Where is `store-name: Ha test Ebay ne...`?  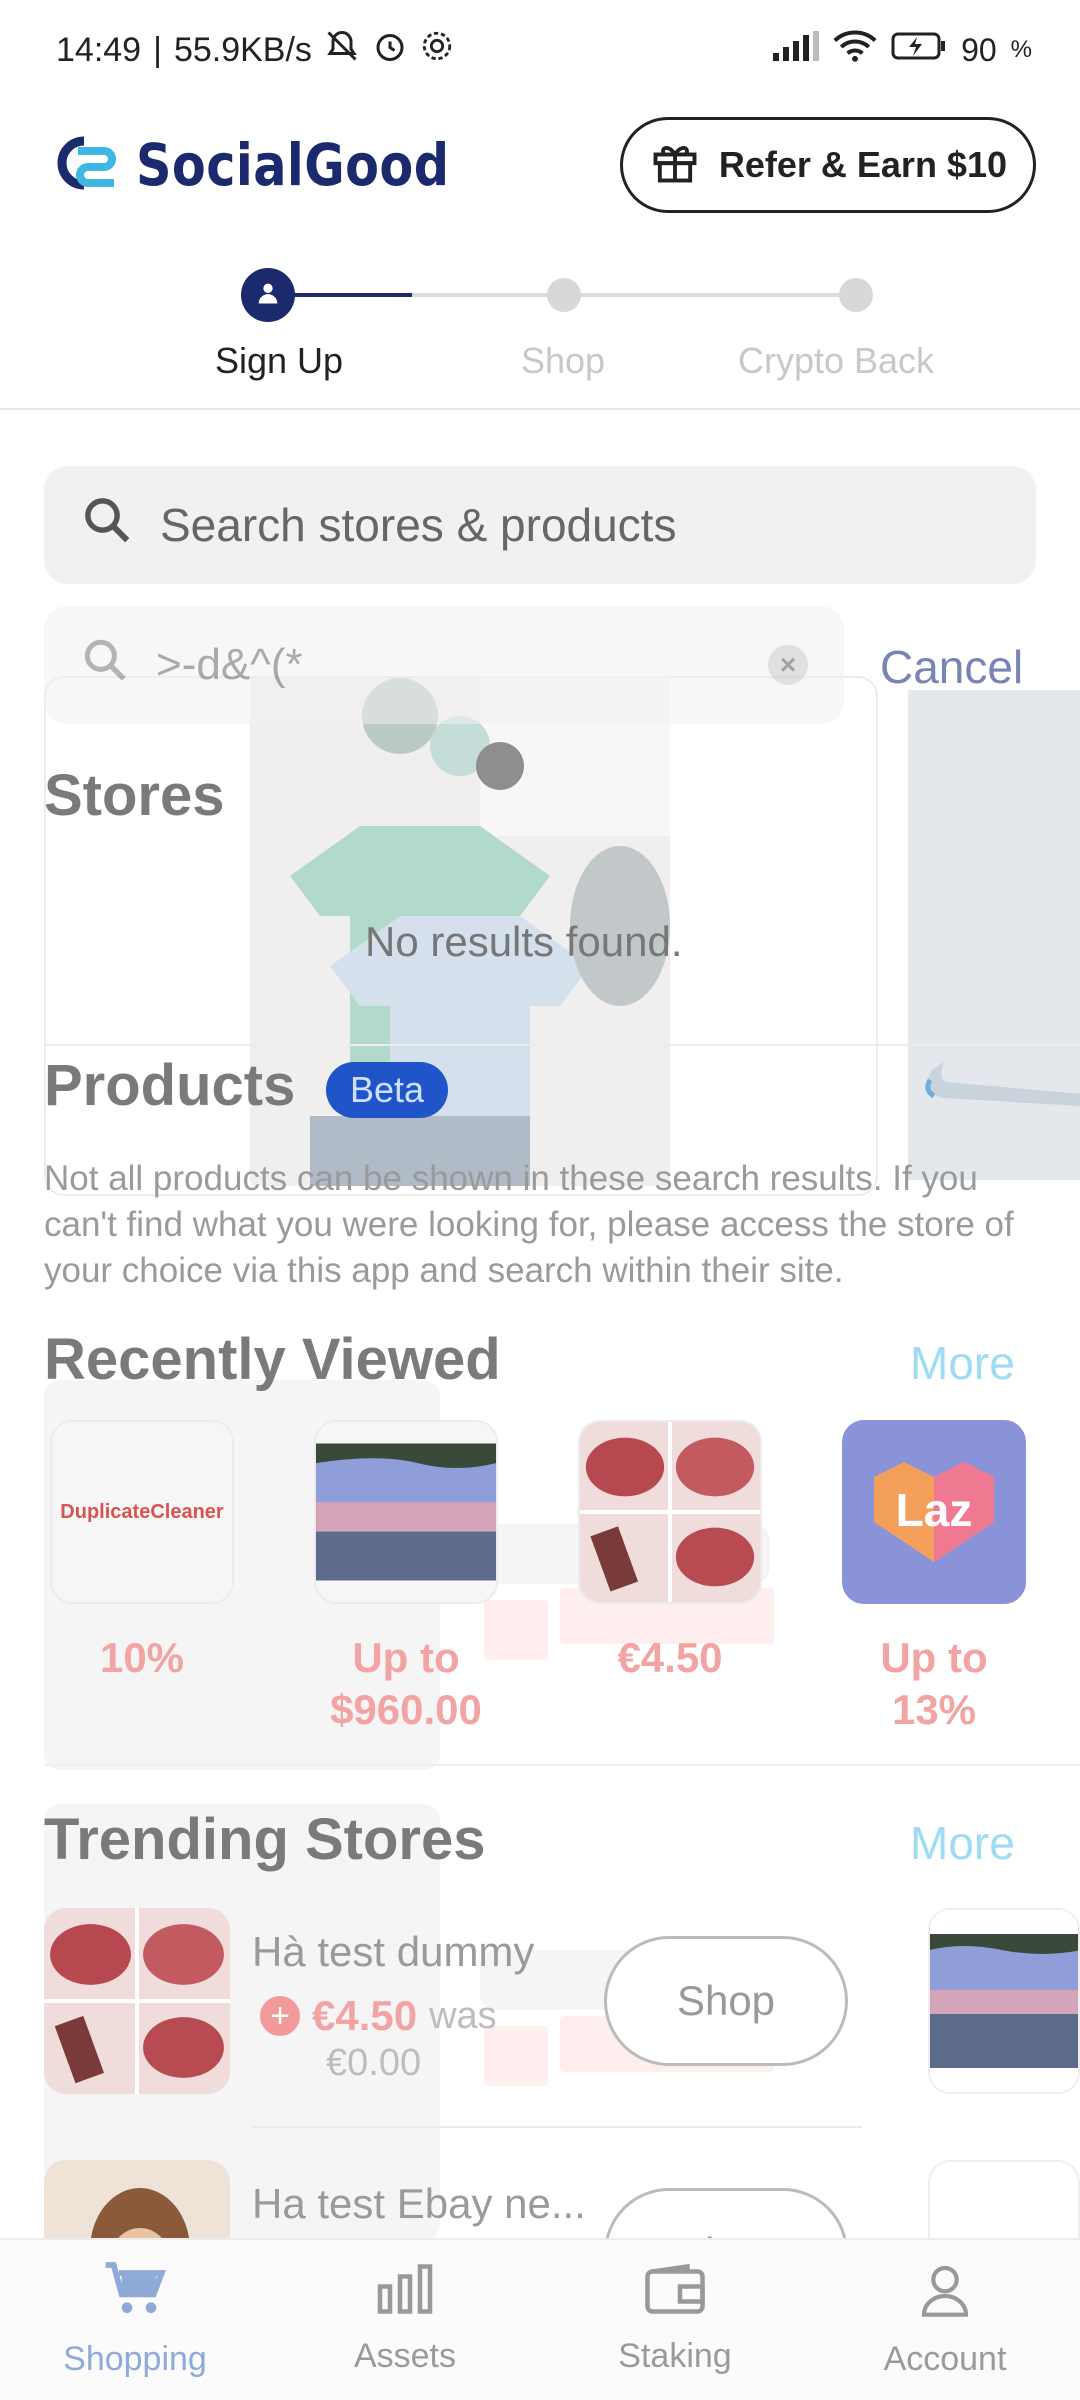 store-name: Ha test Ebay ne... is located at coordinates (419, 2203).